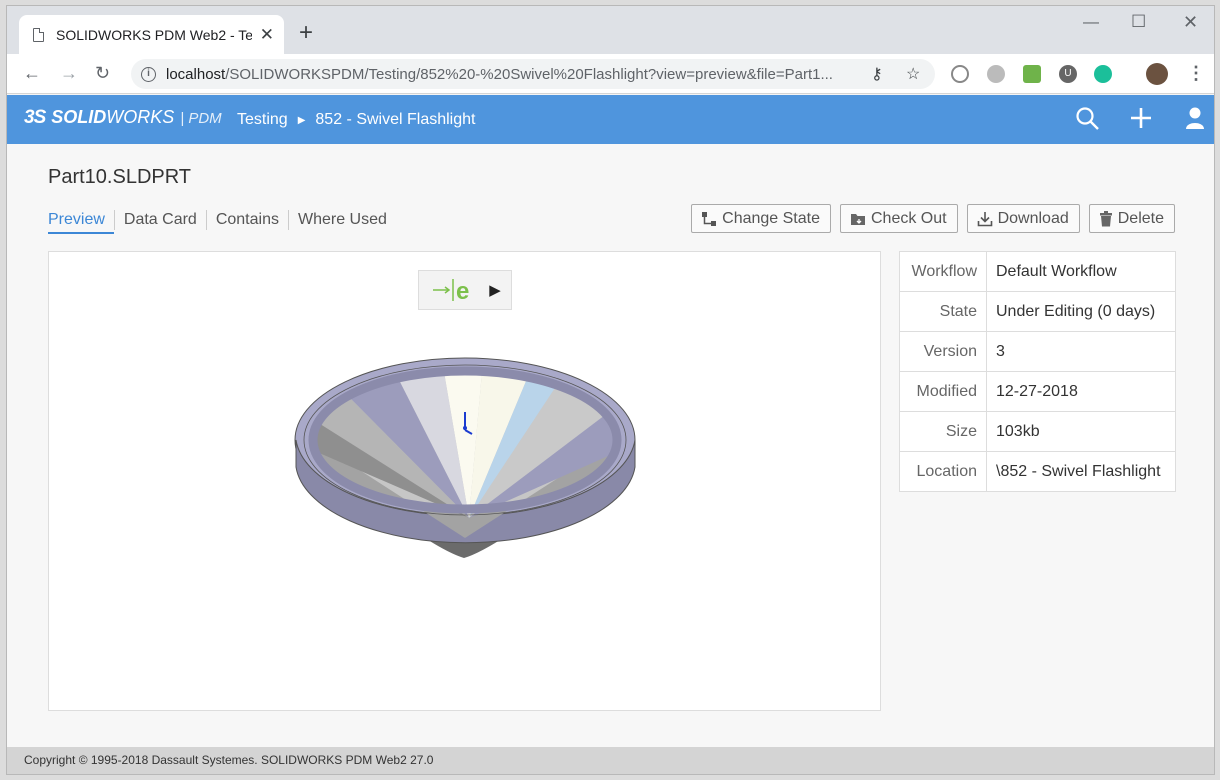 Image resolution: width=1220 pixels, height=780 pixels. I want to click on action-buttons: Change State Check Out Download Delete, so click(933, 218).